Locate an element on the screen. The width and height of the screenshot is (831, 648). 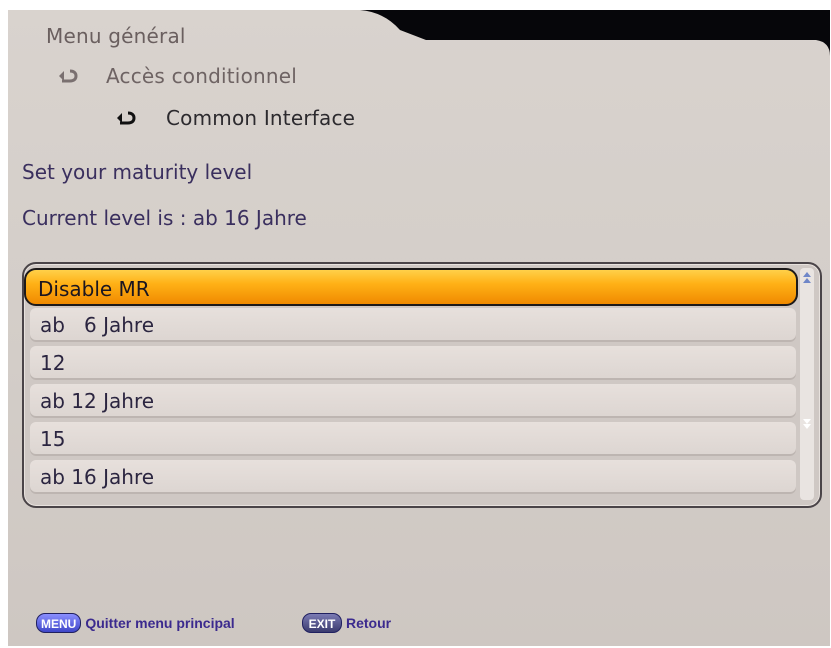
menu-key-badge: MENU is located at coordinates (59, 623).